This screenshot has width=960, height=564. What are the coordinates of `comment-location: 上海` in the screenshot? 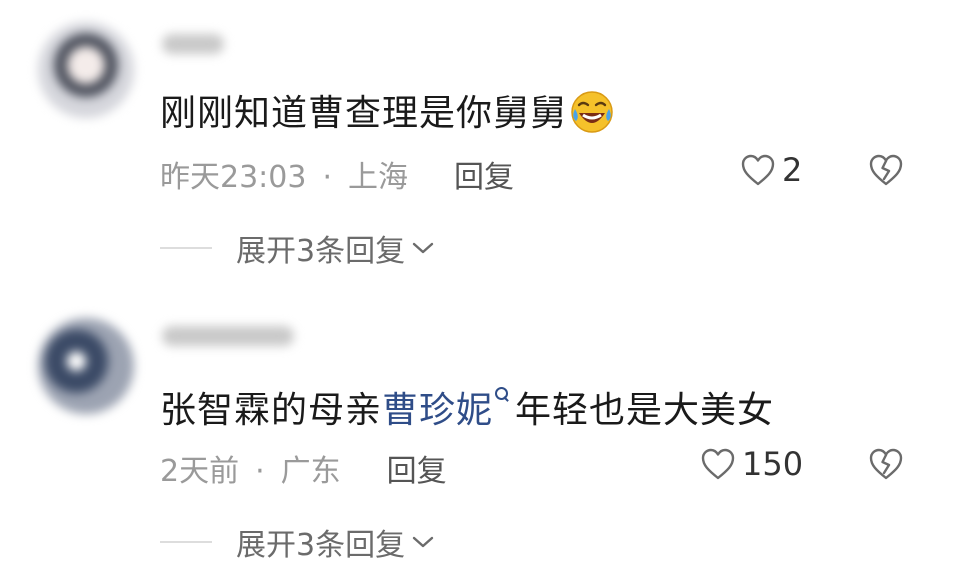 It's located at (378, 177).